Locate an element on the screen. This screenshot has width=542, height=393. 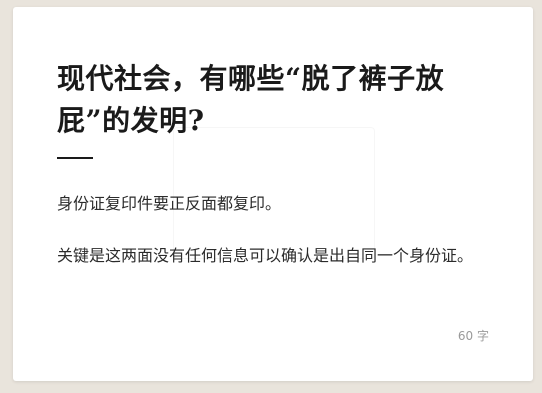
paragraph-1: 身份证复印件要正反面都复印。 is located at coordinates (169, 203).